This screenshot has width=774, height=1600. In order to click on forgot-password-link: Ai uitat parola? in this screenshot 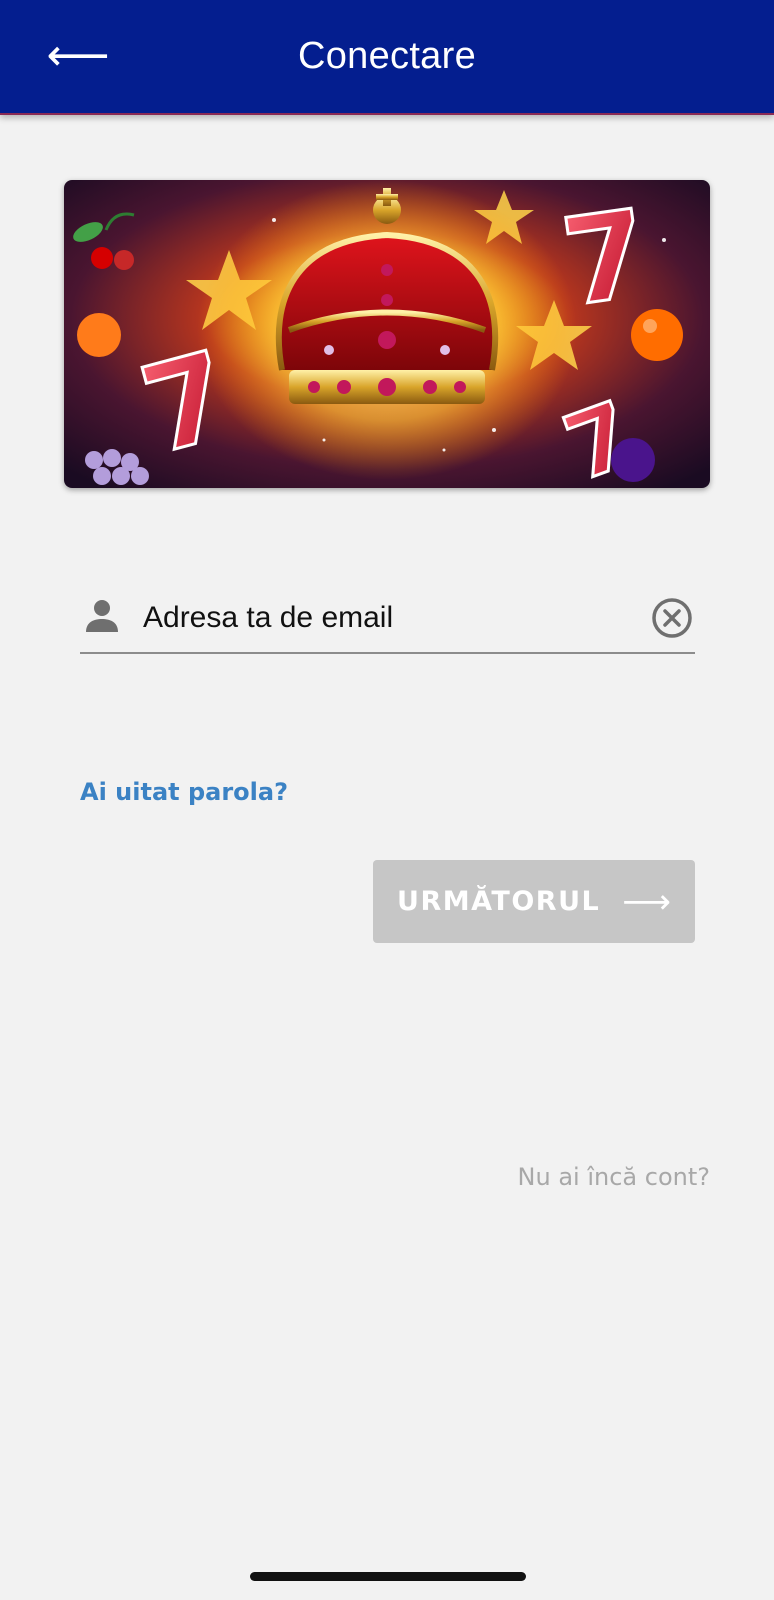, I will do `click(184, 792)`.